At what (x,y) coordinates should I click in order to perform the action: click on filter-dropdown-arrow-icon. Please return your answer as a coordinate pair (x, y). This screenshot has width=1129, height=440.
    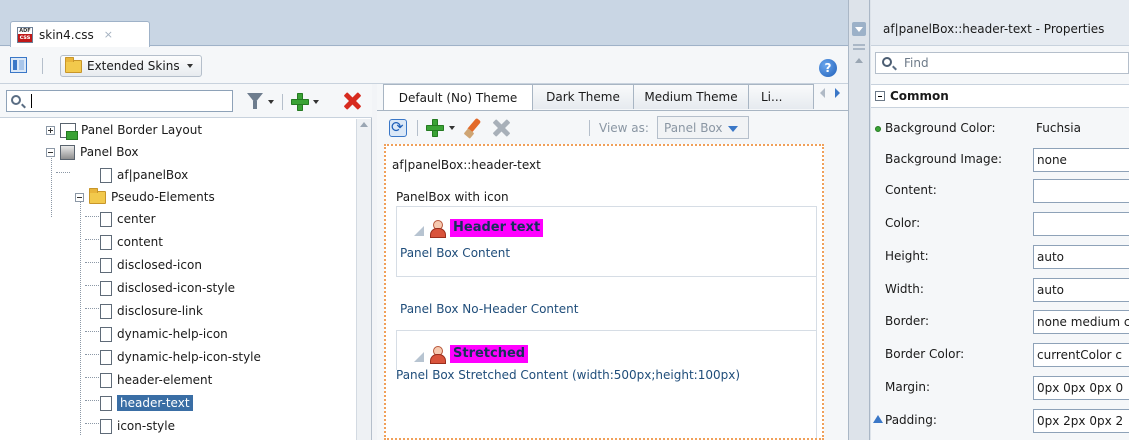
    Looking at the image, I should click on (271, 102).